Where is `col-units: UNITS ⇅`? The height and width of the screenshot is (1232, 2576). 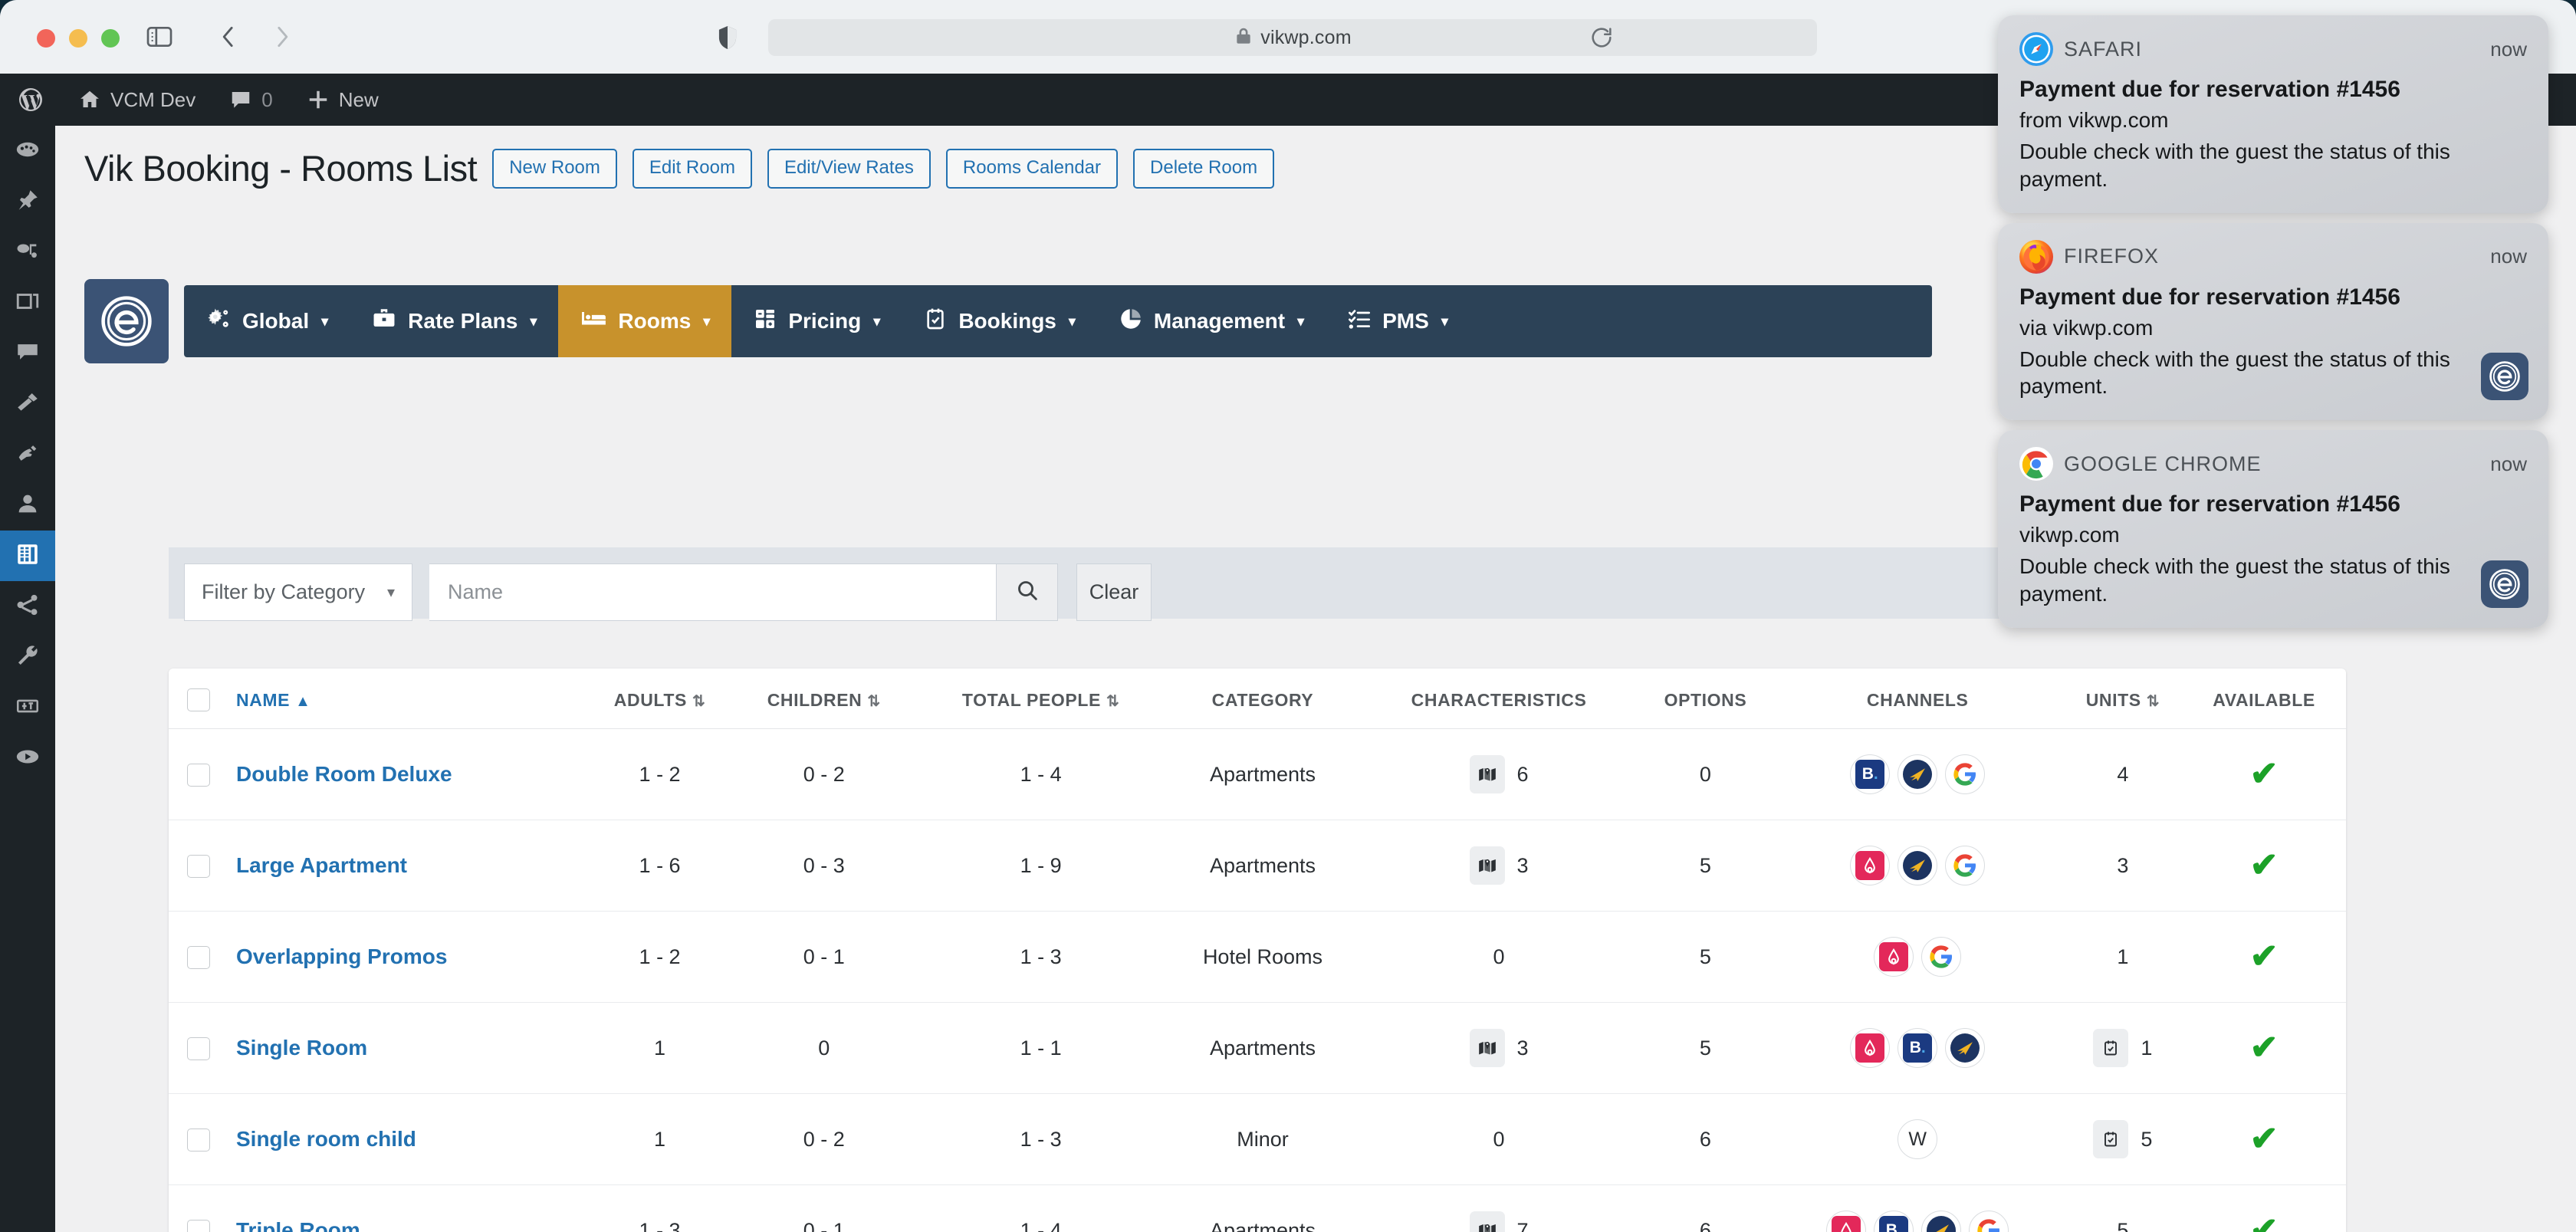
col-units: UNITS ⇅ is located at coordinates (2123, 699).